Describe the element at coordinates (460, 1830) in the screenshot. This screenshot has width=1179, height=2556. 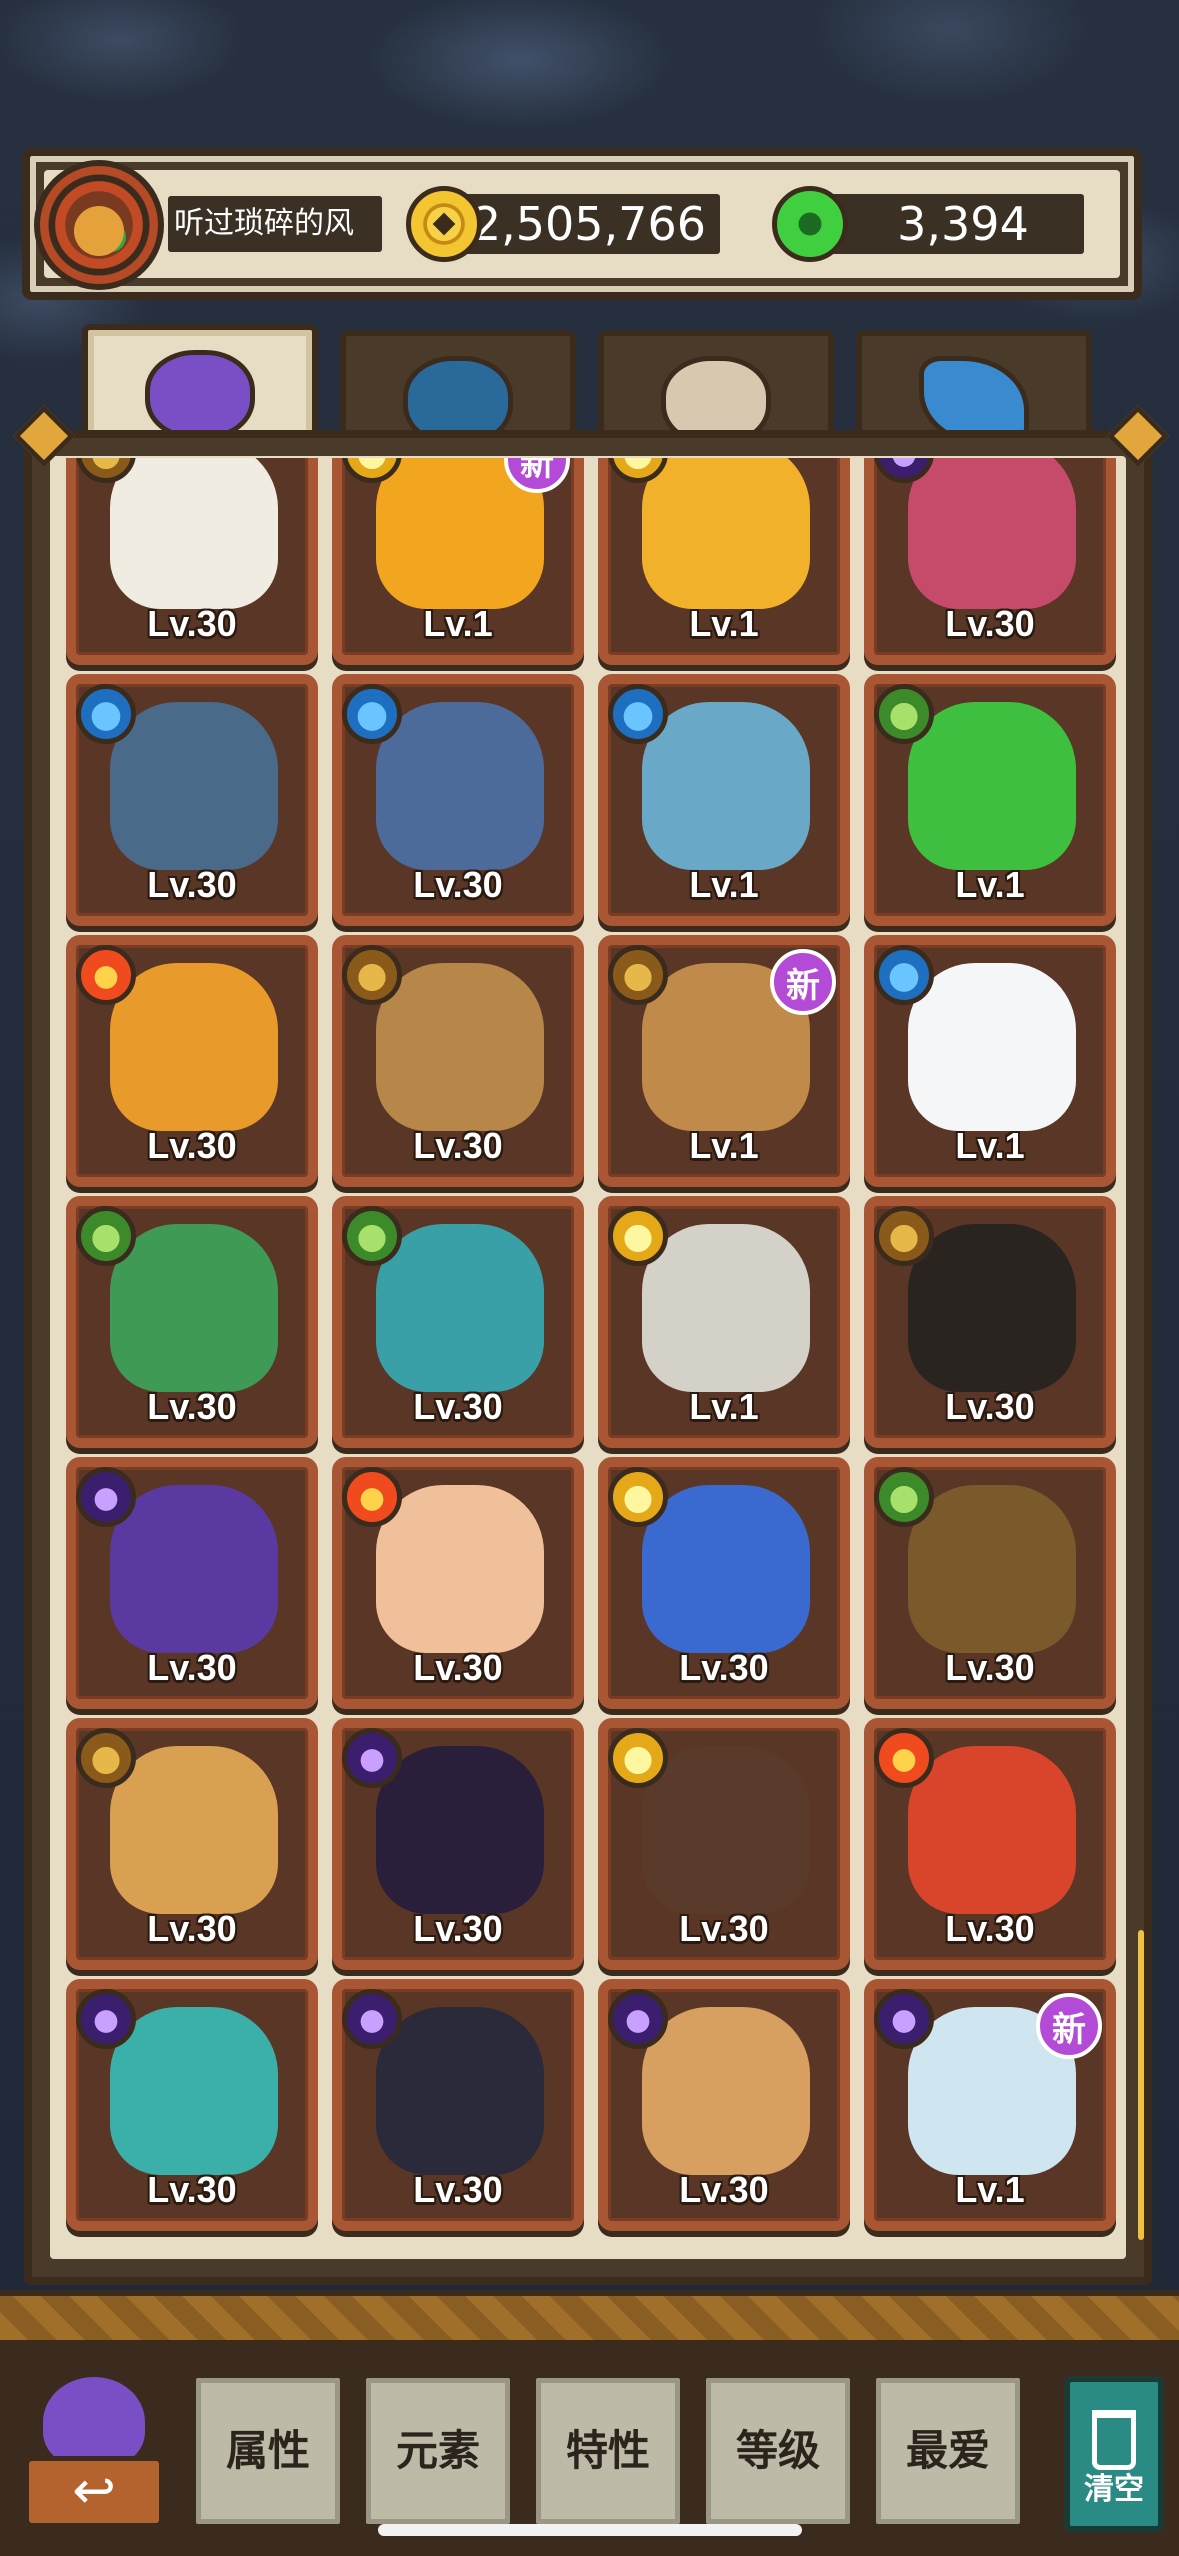
I see `veiled-lady-icon` at that location.